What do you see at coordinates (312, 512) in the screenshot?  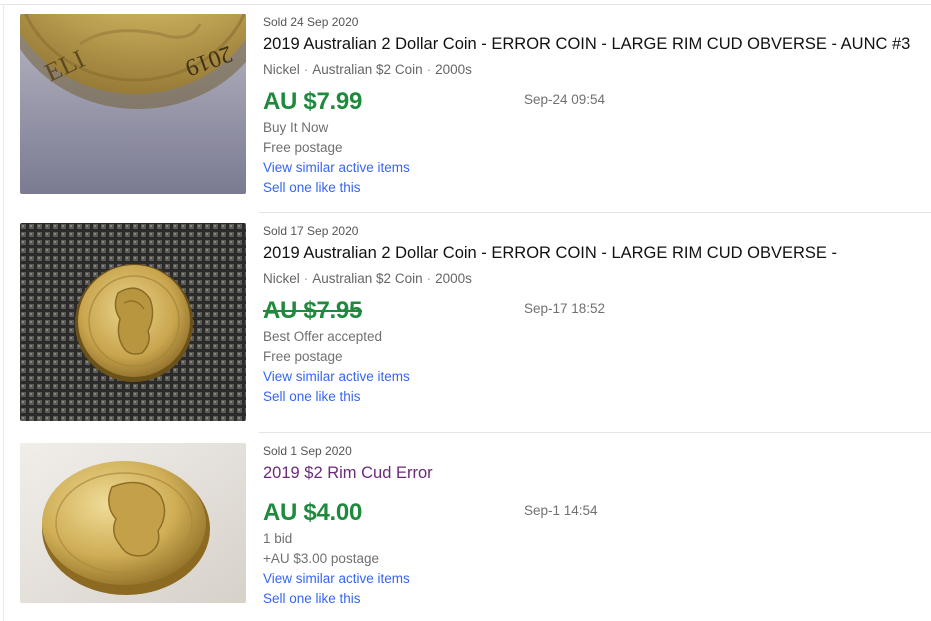 I see `sold-price: AU $4.00` at bounding box center [312, 512].